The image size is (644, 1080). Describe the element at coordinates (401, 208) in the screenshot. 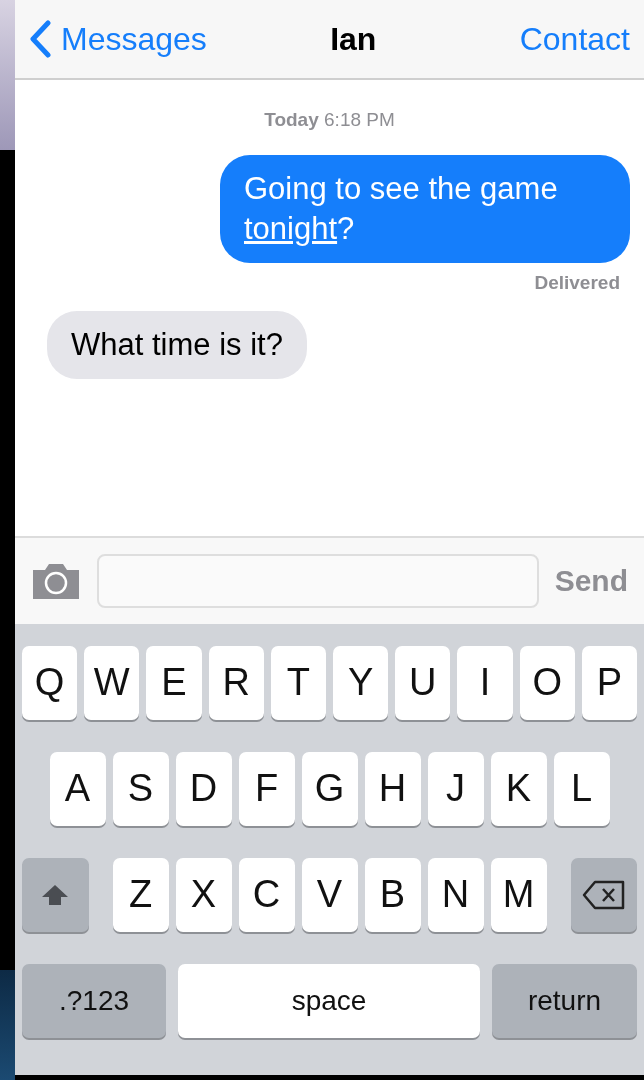

I see `message-text: Going to see the game tonight?` at that location.